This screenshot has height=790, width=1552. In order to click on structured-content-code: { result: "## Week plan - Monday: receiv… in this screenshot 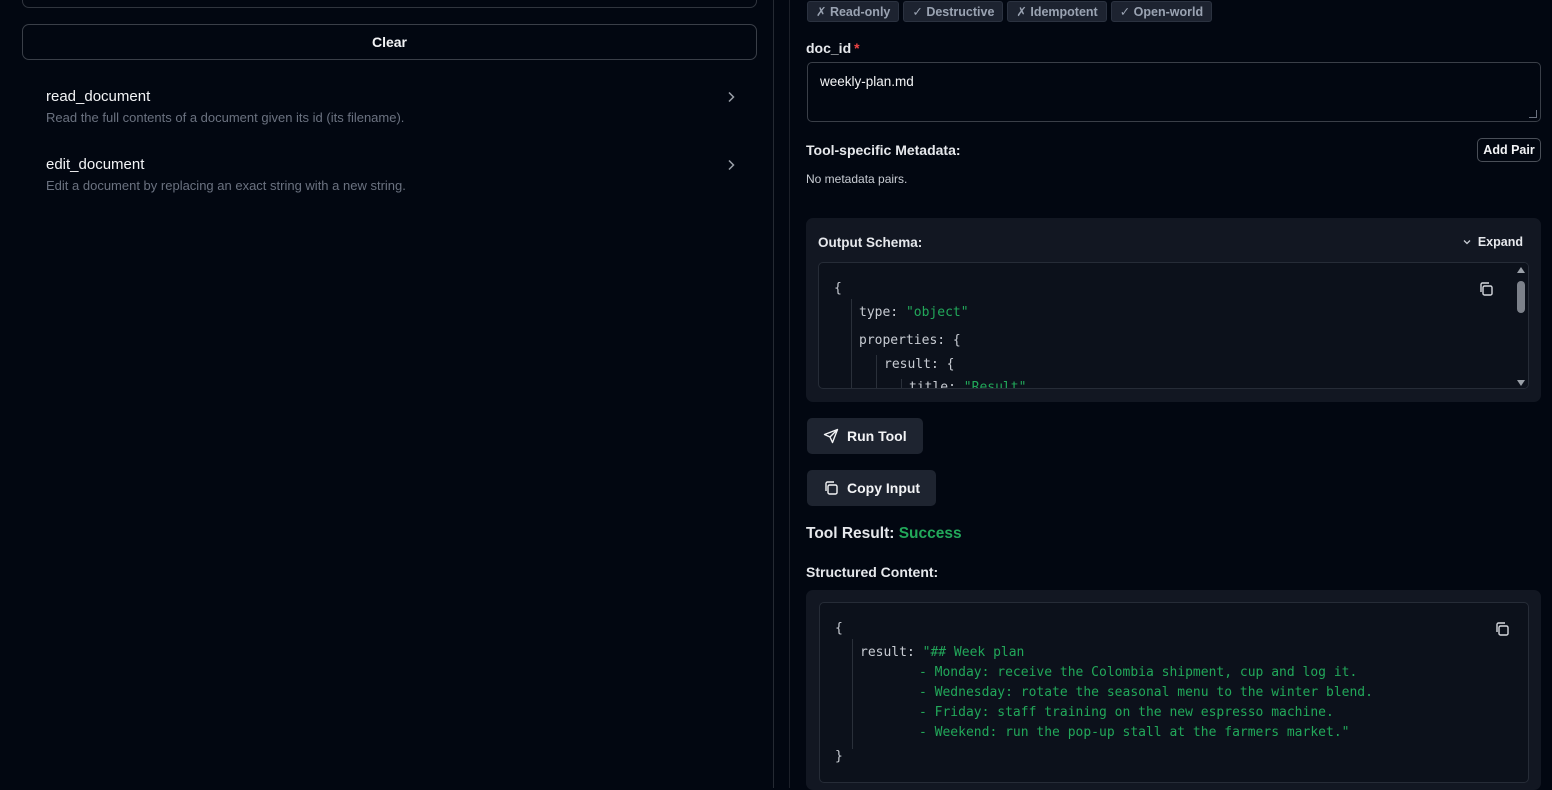, I will do `click(1174, 692)`.